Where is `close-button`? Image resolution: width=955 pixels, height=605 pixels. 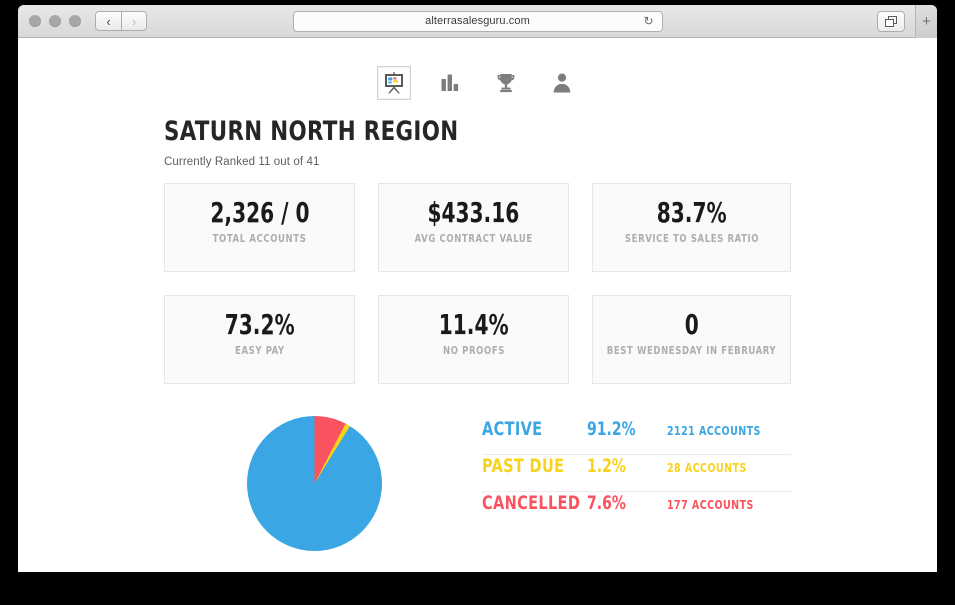
close-button is located at coordinates (35, 21).